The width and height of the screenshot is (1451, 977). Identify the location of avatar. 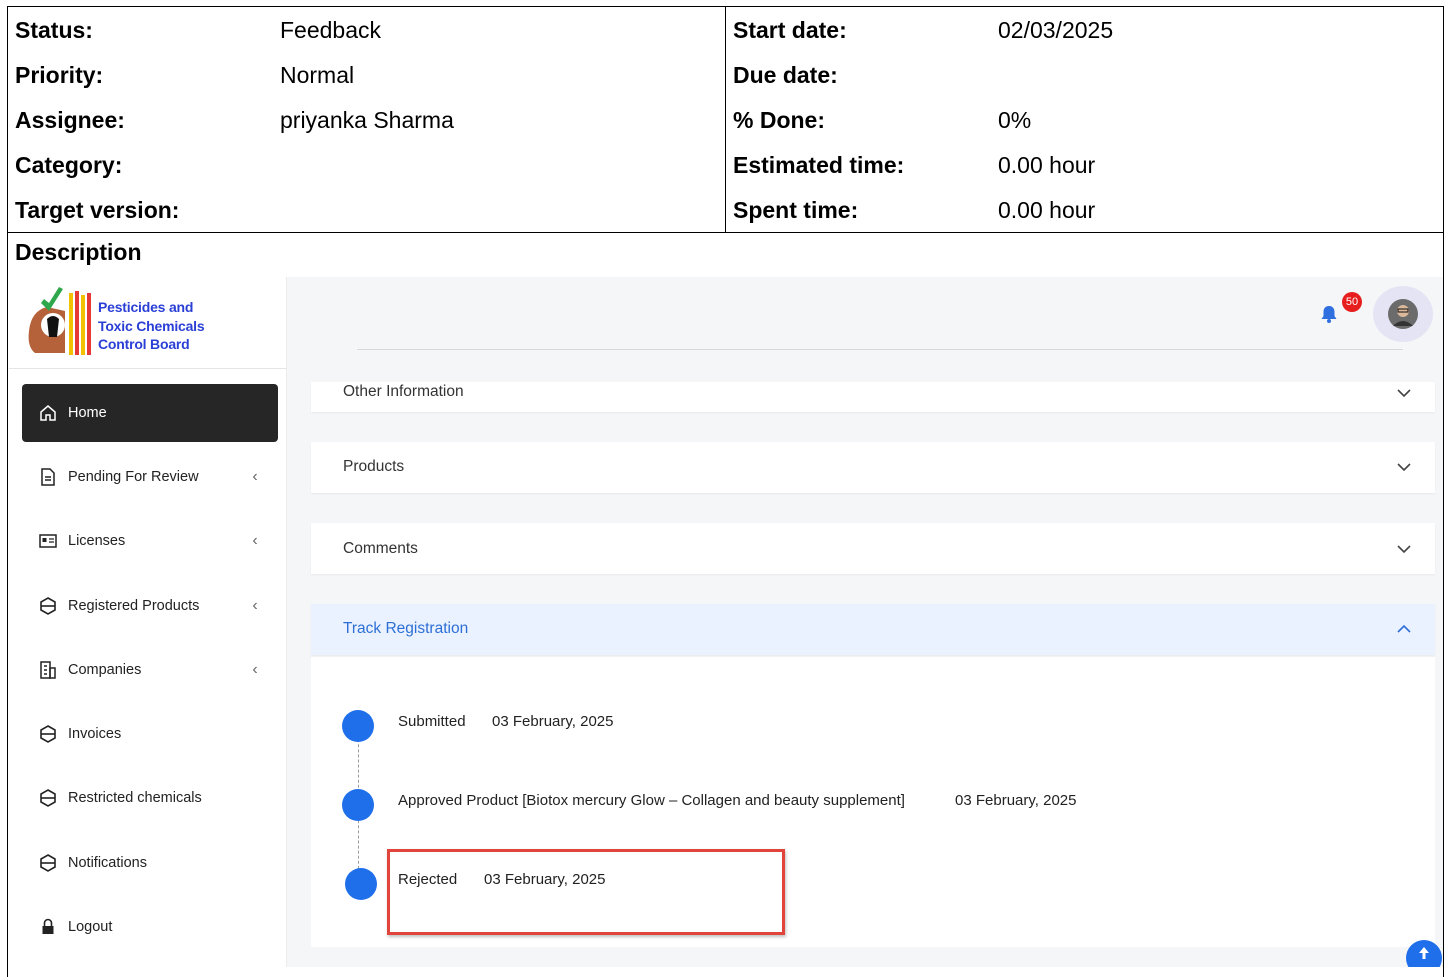
(1403, 314).